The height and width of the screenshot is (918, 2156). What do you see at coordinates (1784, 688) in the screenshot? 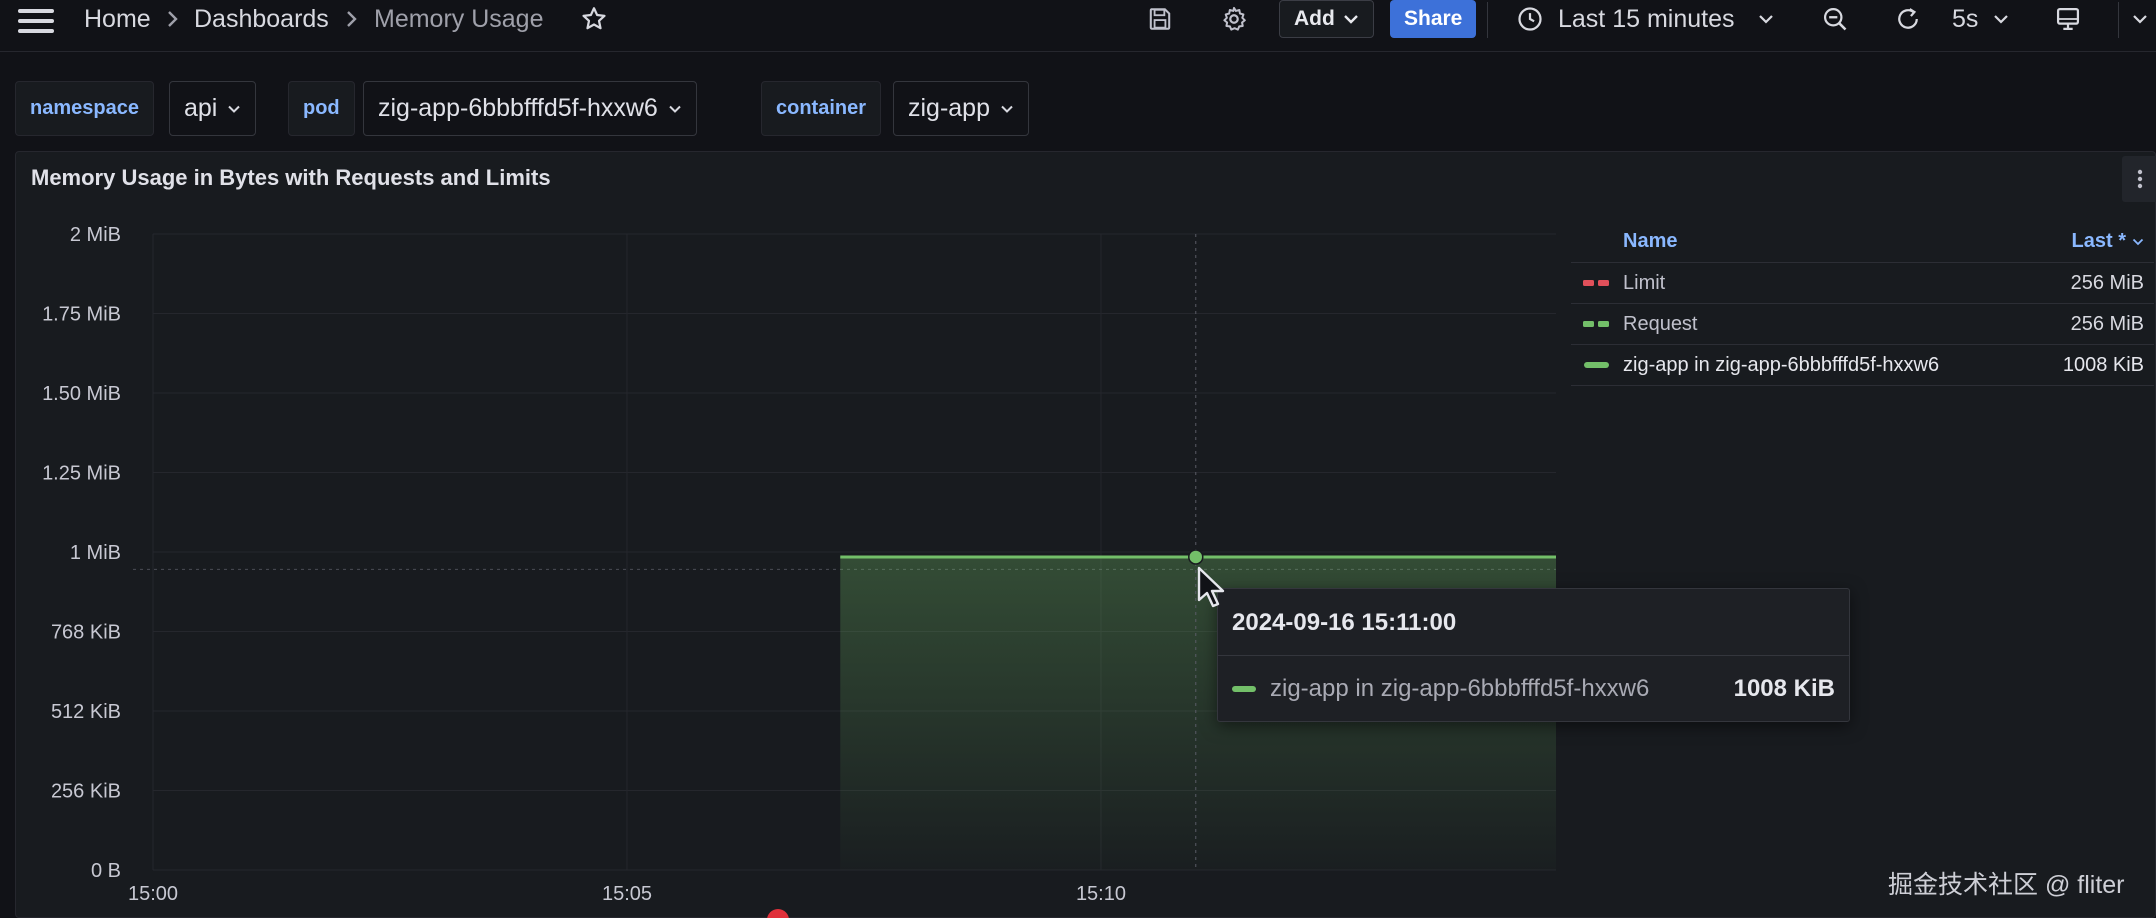
I see `tooltip-series-value: 1008 KiB` at bounding box center [1784, 688].